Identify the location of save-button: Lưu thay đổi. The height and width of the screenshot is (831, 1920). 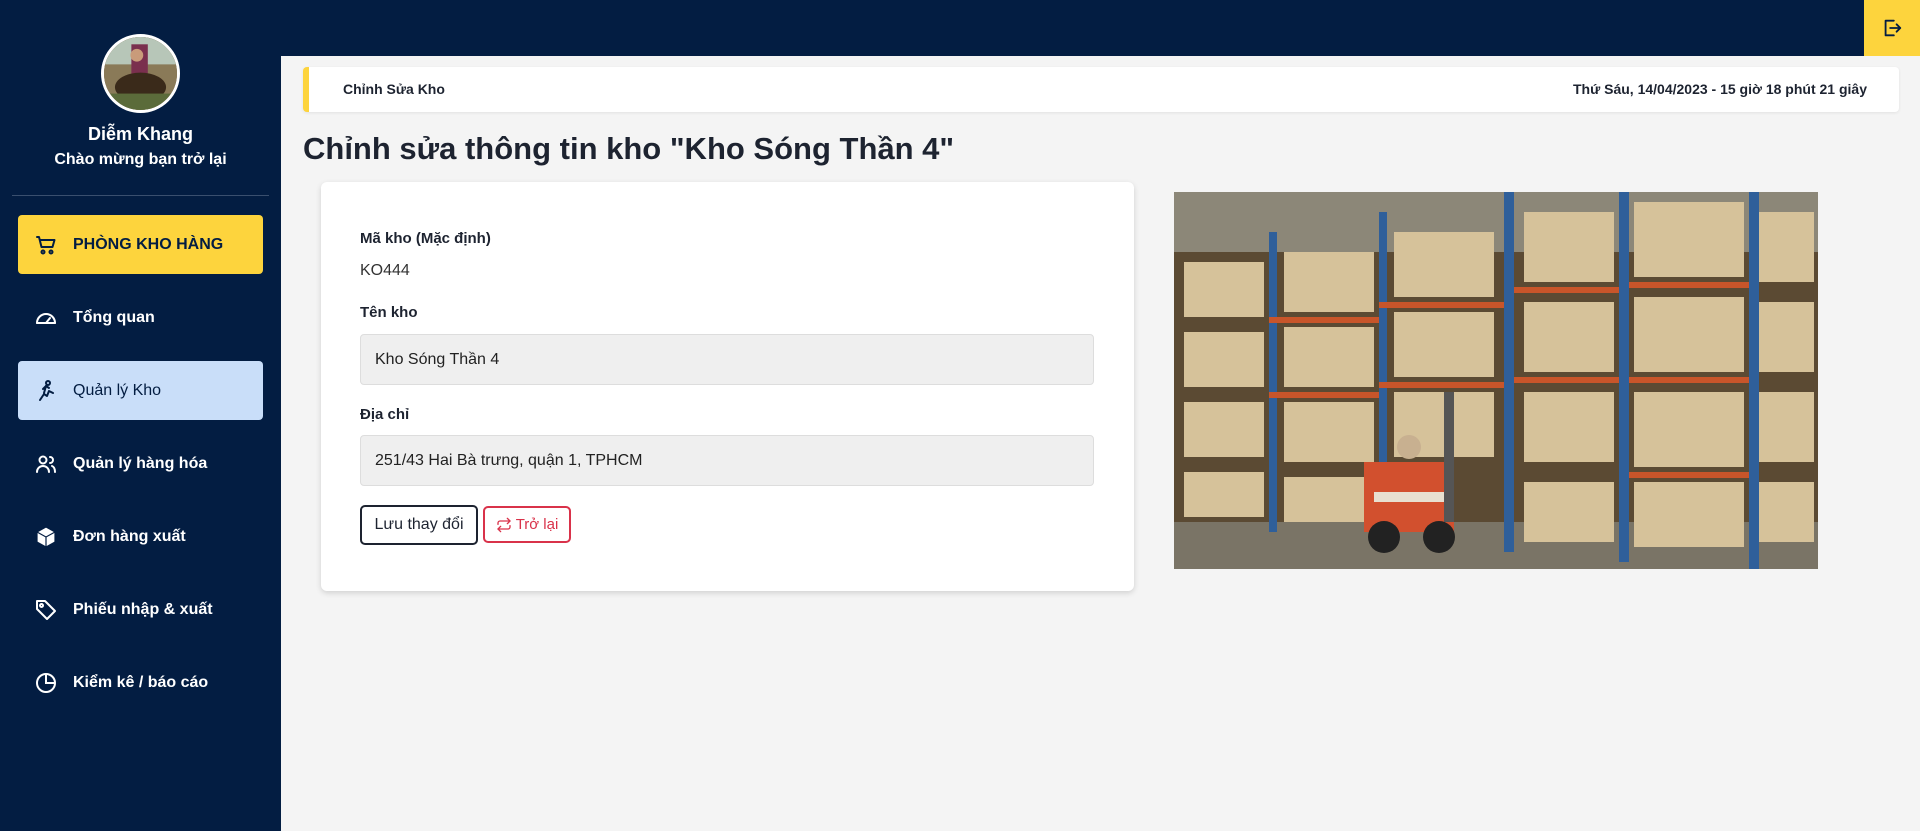
(419, 525).